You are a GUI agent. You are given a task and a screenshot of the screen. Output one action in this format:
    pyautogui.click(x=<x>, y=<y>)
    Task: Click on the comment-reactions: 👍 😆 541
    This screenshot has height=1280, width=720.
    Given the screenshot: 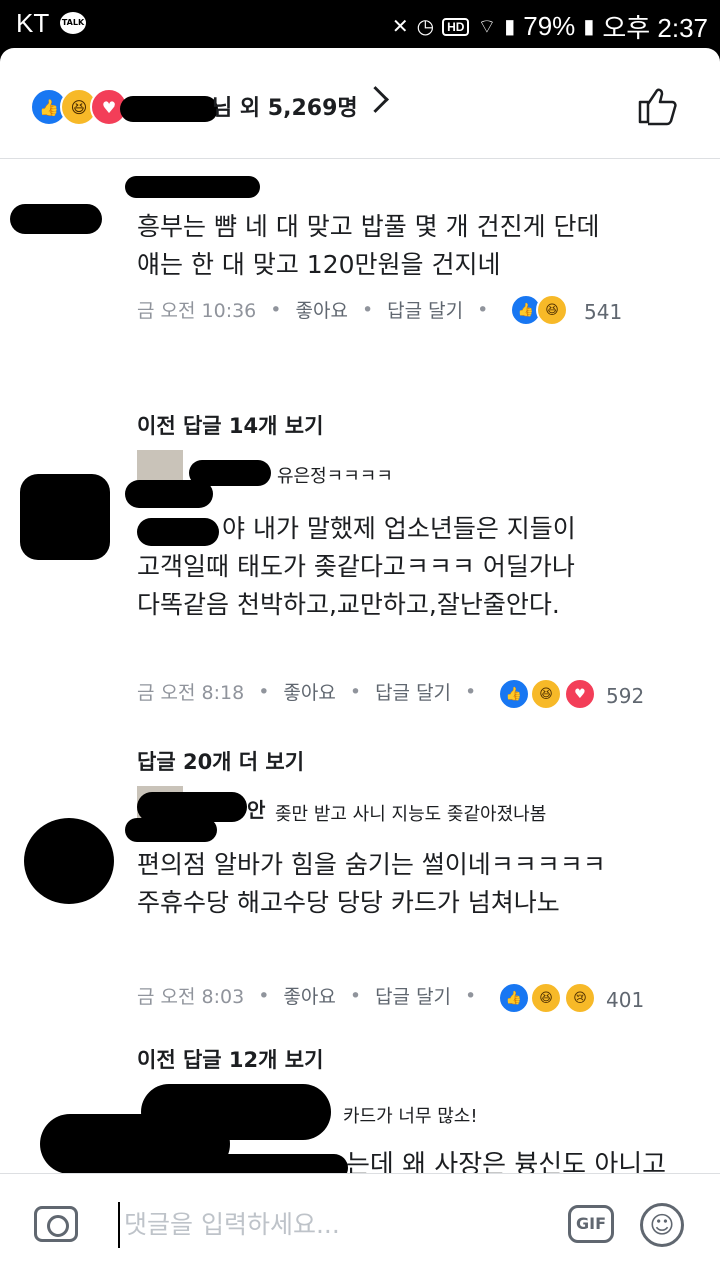 What is the action you would take?
    pyautogui.click(x=570, y=312)
    